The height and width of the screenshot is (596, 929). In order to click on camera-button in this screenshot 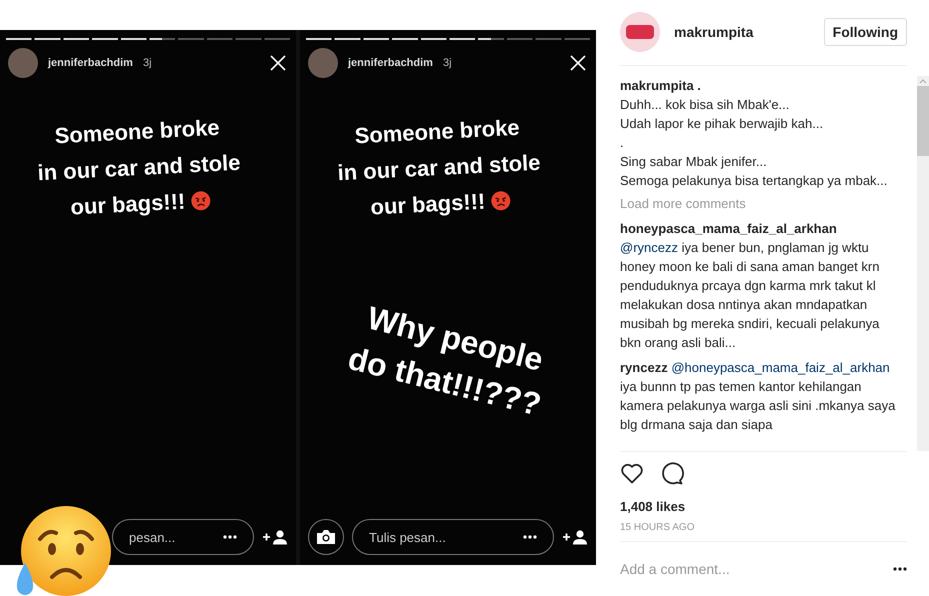, I will do `click(326, 537)`.